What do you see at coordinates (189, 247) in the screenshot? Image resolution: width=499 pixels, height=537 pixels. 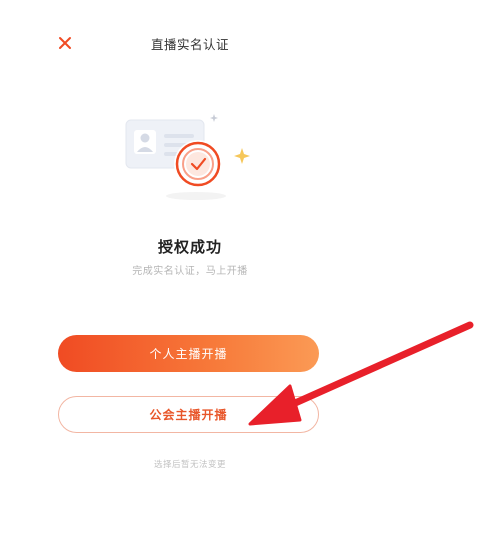 I see `result-title: 授权成功` at bounding box center [189, 247].